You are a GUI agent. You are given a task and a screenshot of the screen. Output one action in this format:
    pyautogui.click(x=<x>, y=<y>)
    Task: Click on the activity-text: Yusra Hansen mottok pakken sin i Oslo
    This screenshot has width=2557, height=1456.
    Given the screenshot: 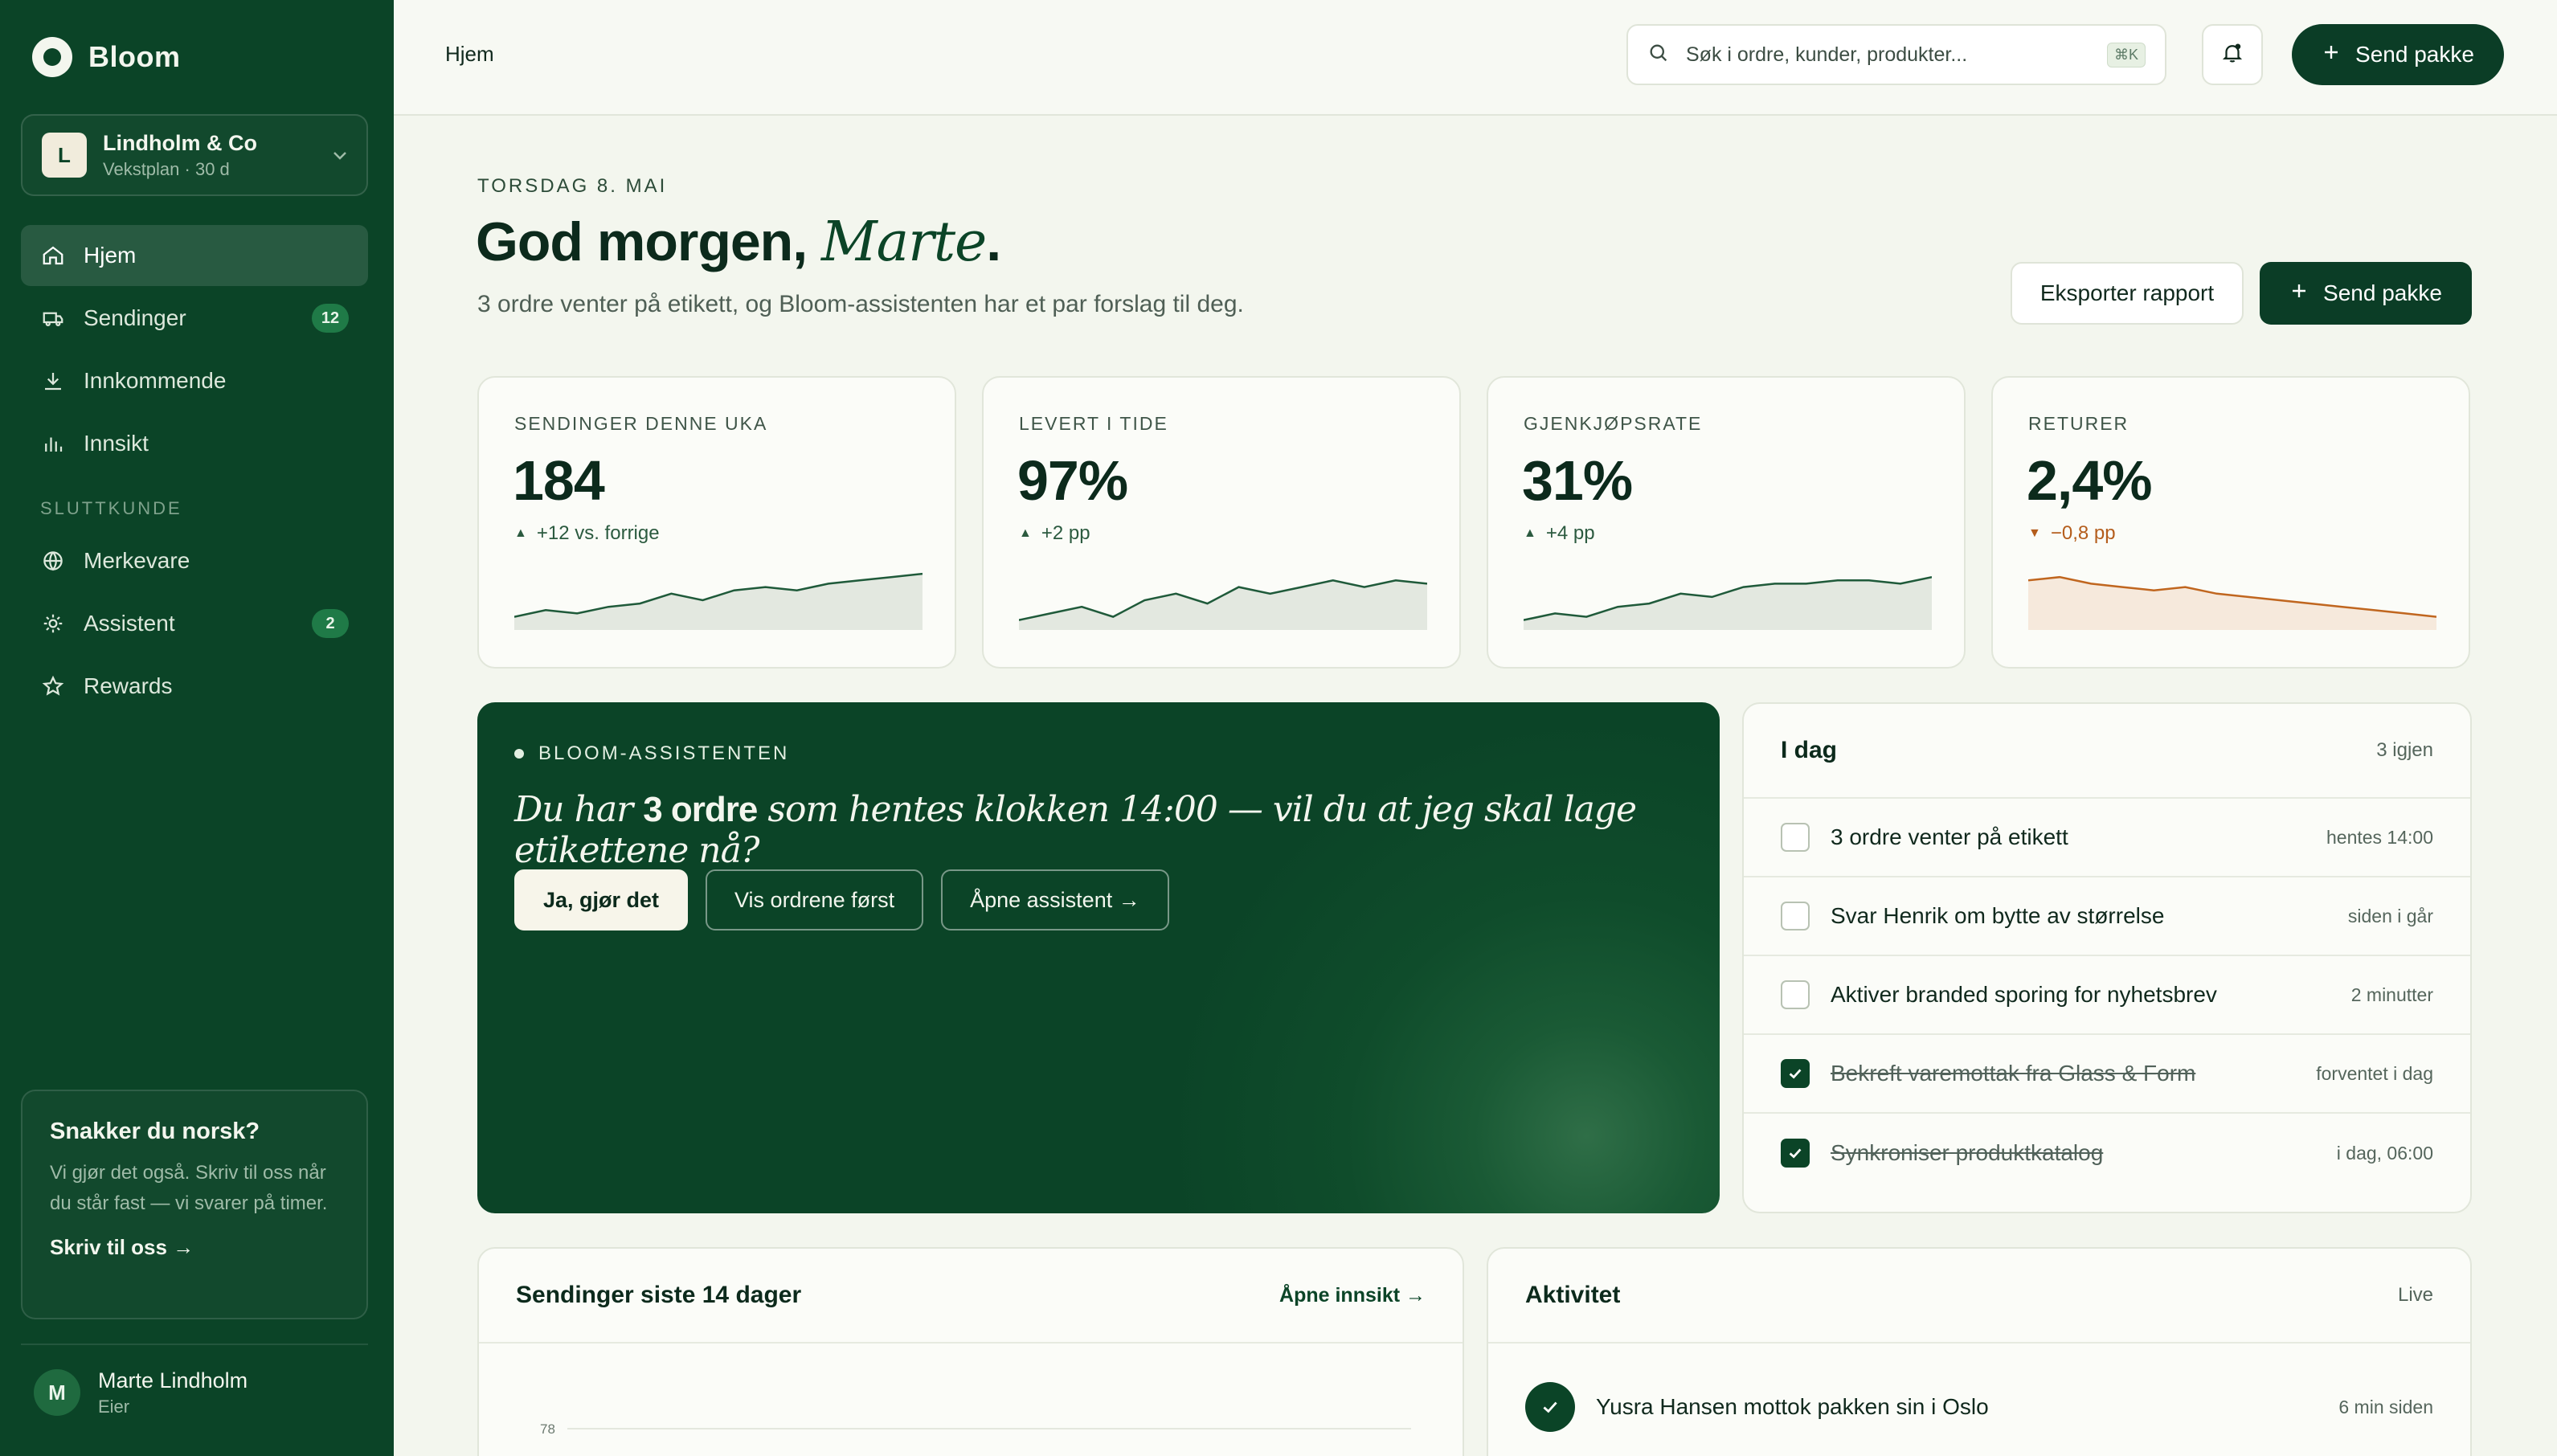 What is the action you would take?
    pyautogui.click(x=1957, y=1407)
    